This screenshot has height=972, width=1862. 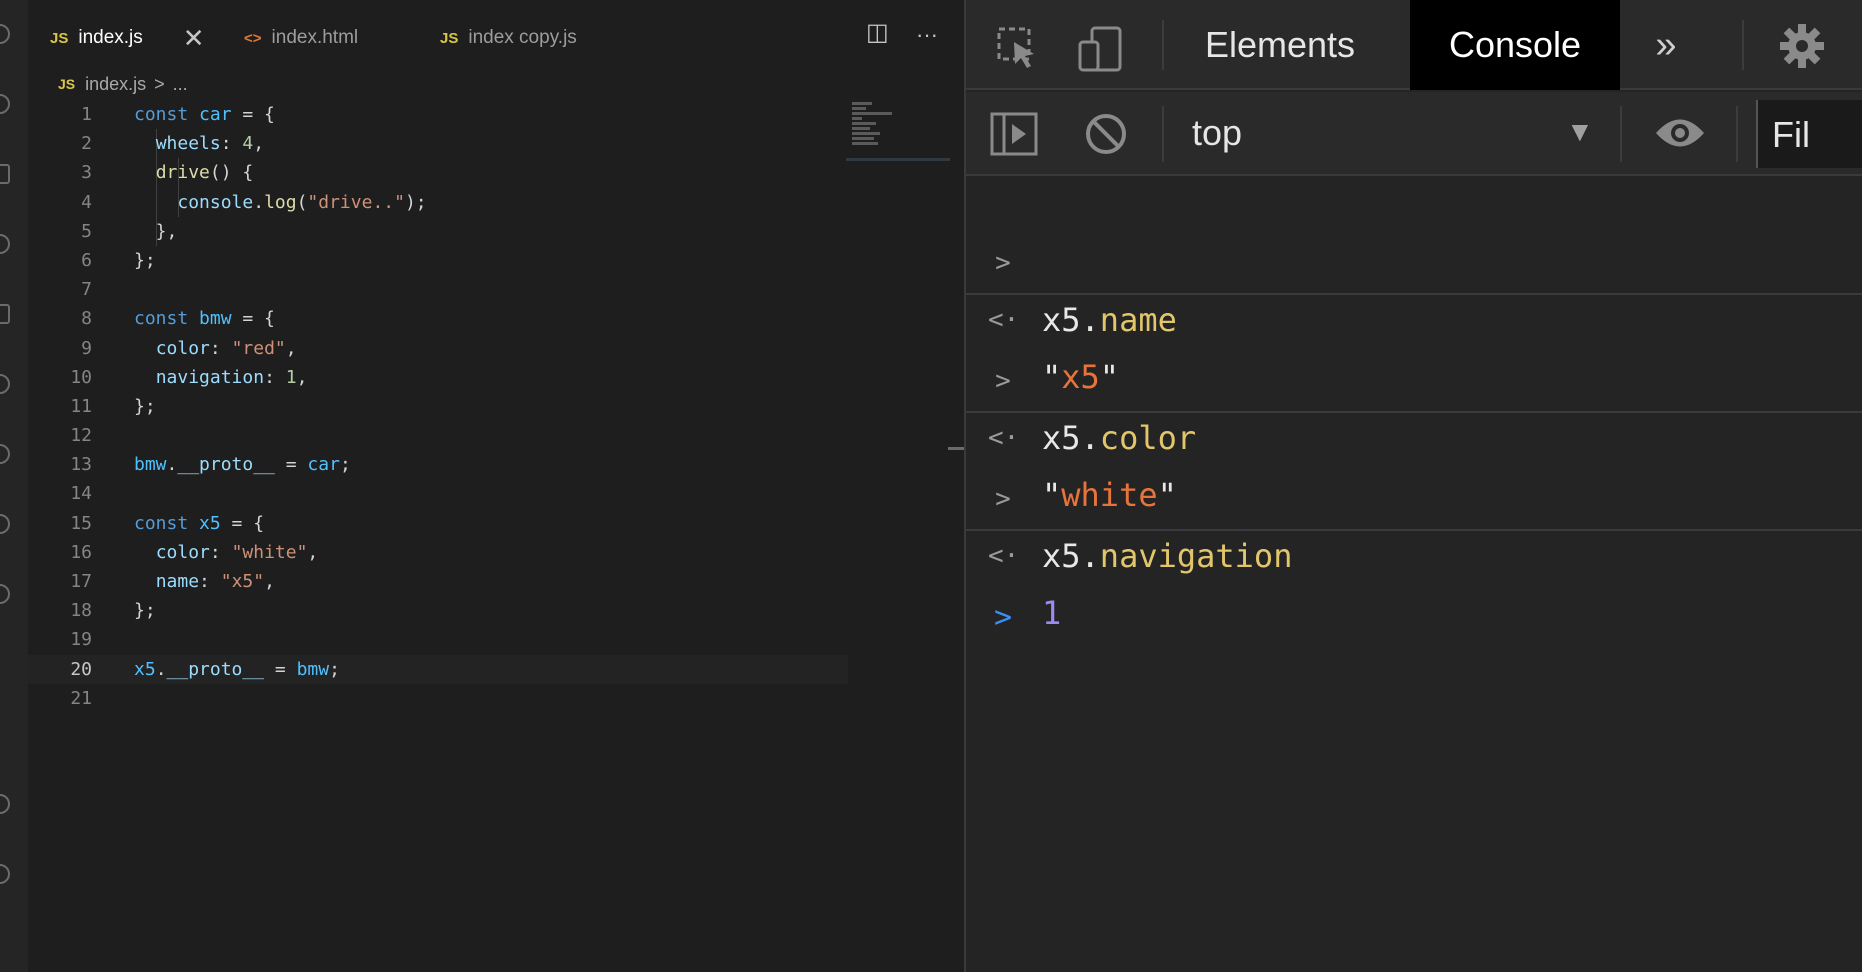 I want to click on line-number: 8, so click(x=86, y=319).